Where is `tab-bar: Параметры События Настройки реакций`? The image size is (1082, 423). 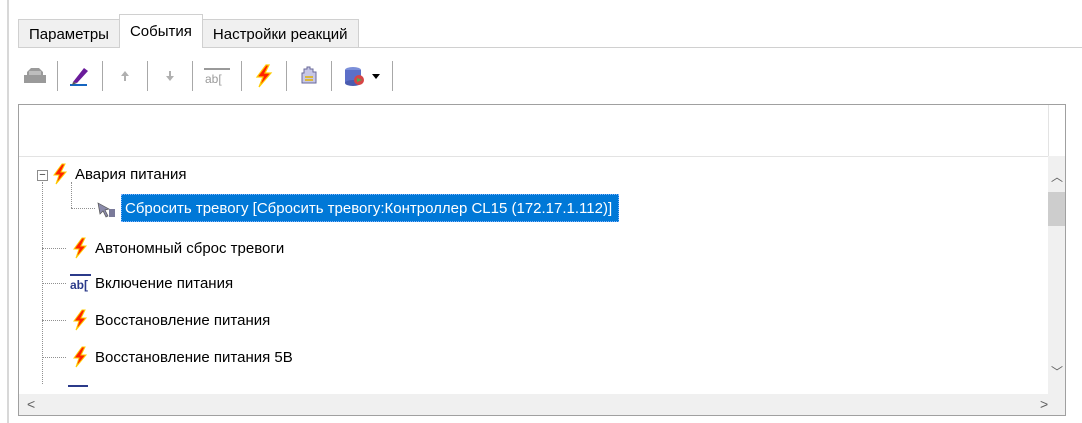 tab-bar: Параметры События Настройки реакций is located at coordinates (188, 31).